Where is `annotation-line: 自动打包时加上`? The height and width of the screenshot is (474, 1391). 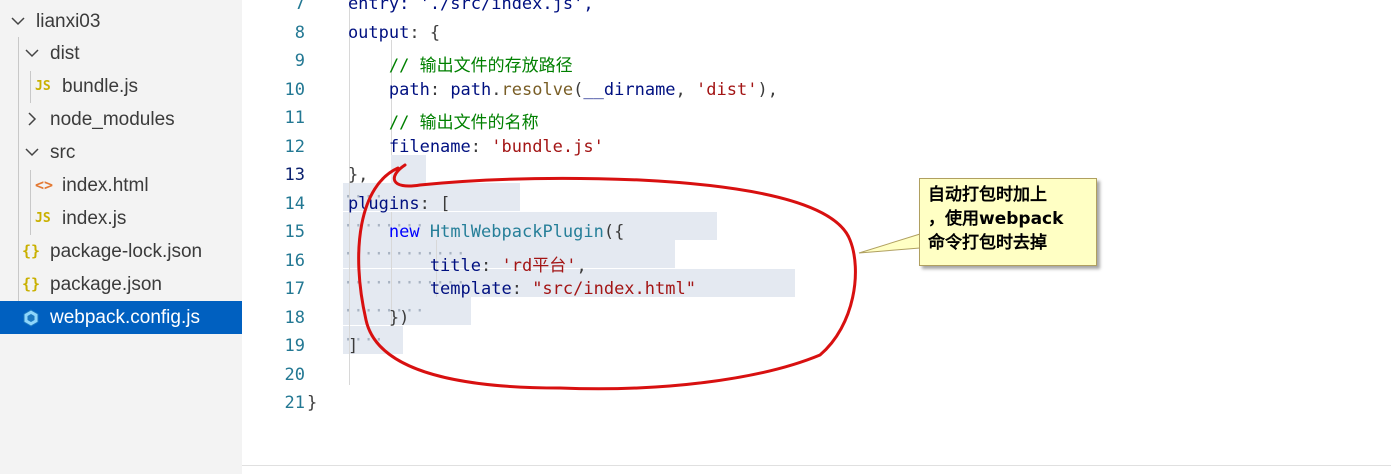
annotation-line: 自动打包时加上 is located at coordinates (987, 195).